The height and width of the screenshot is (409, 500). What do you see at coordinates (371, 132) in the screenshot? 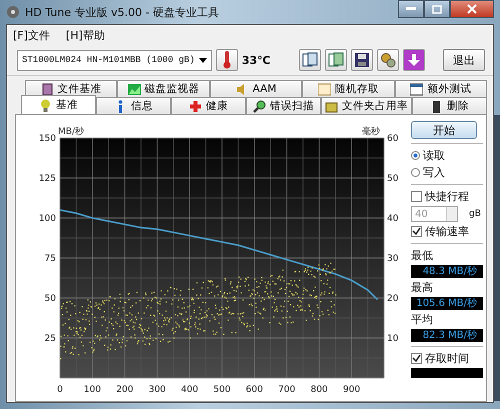
I see `axis-unit: 毫秒` at bounding box center [371, 132].